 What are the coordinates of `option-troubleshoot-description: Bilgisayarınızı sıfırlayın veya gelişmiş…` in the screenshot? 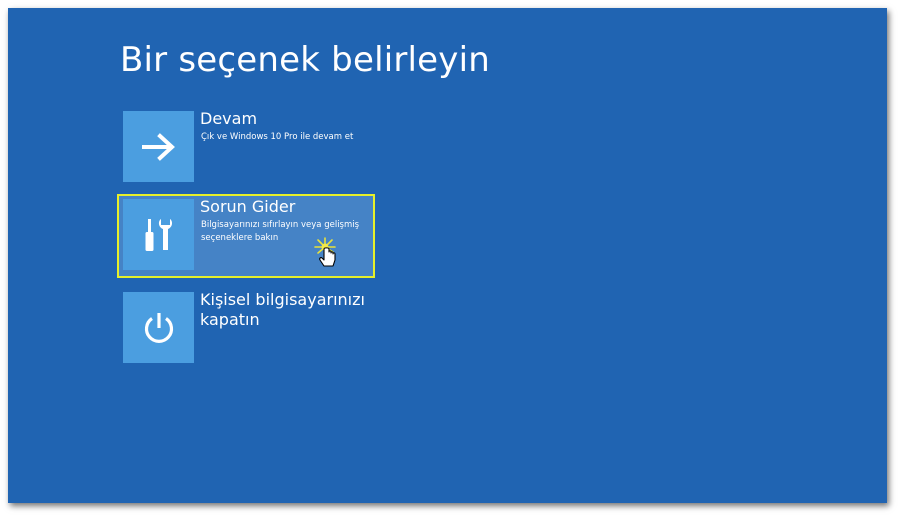 It's located at (280, 231).